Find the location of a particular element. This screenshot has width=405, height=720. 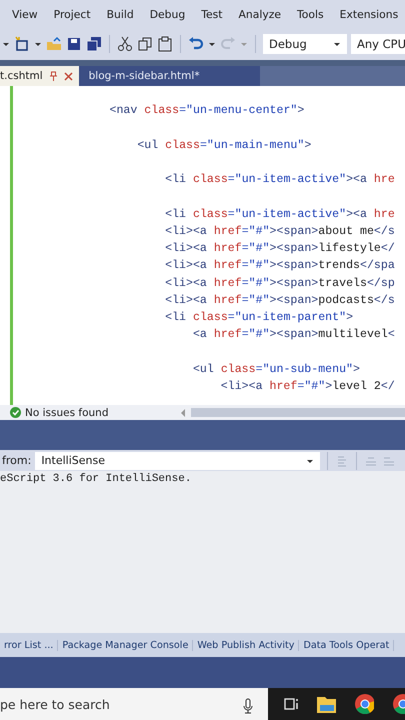

status-text: No issues found is located at coordinates (66, 412).